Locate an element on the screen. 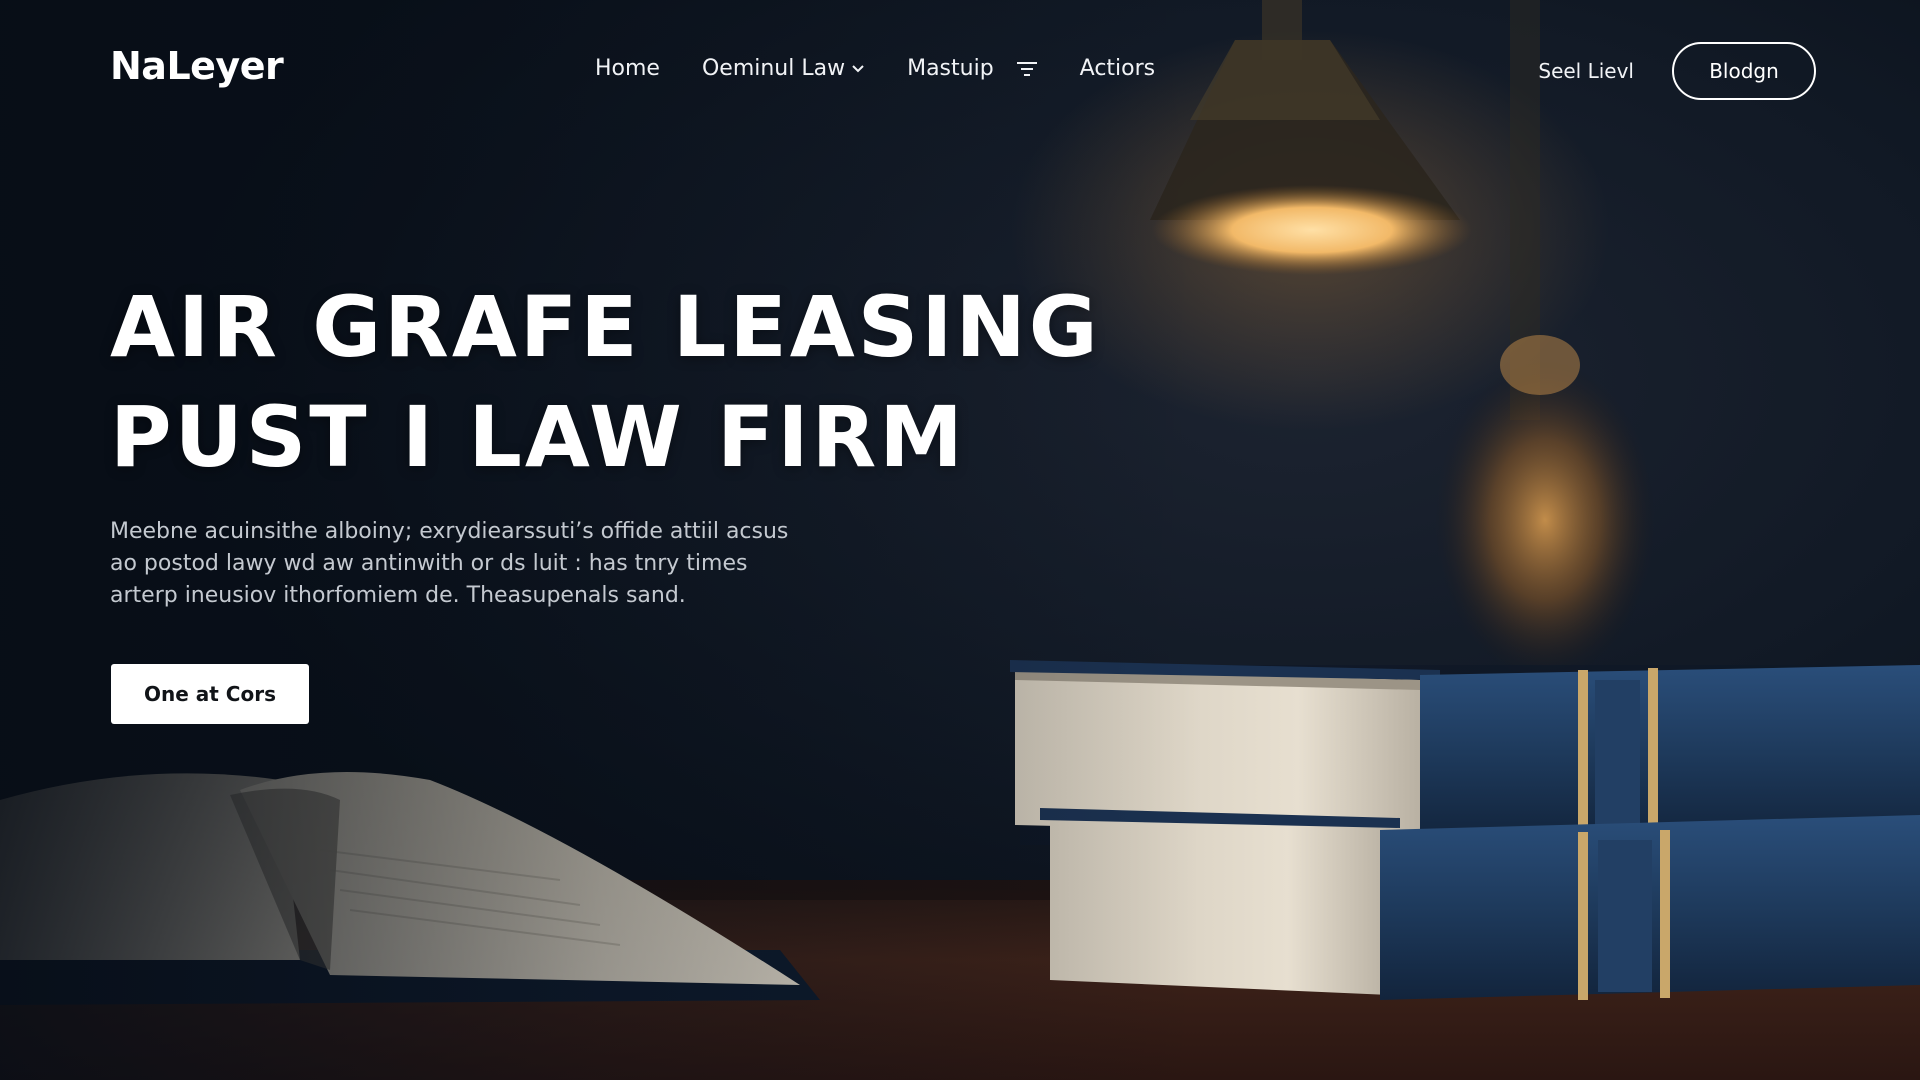 The height and width of the screenshot is (1080, 1920). nav-link-home-label: Home is located at coordinates (627, 68).